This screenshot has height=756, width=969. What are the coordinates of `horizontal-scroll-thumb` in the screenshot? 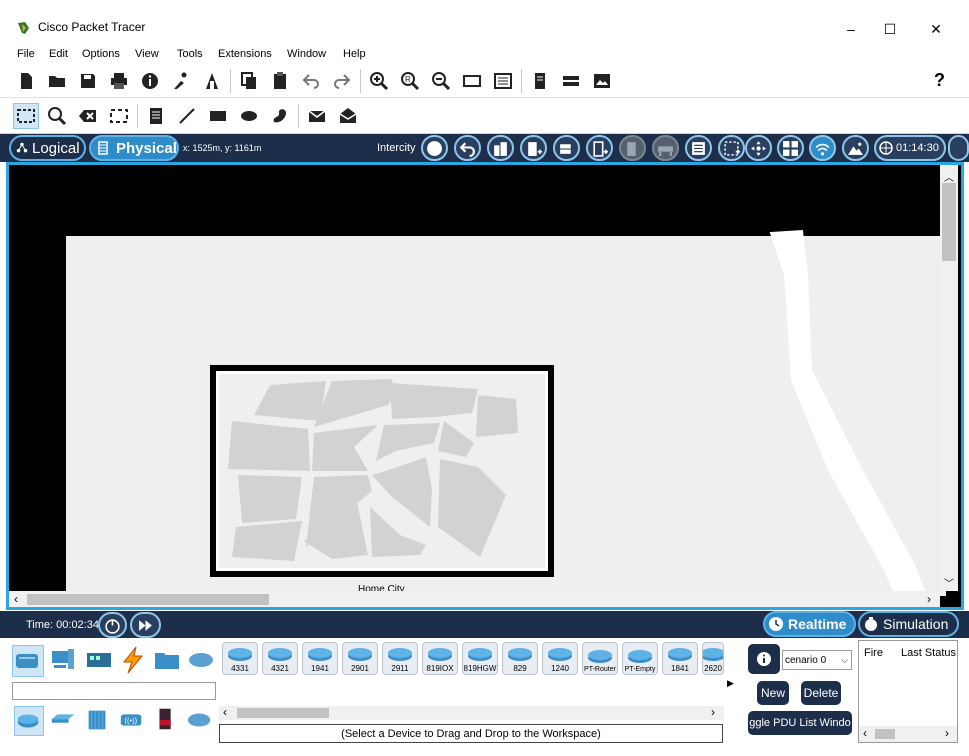 It's located at (148, 599).